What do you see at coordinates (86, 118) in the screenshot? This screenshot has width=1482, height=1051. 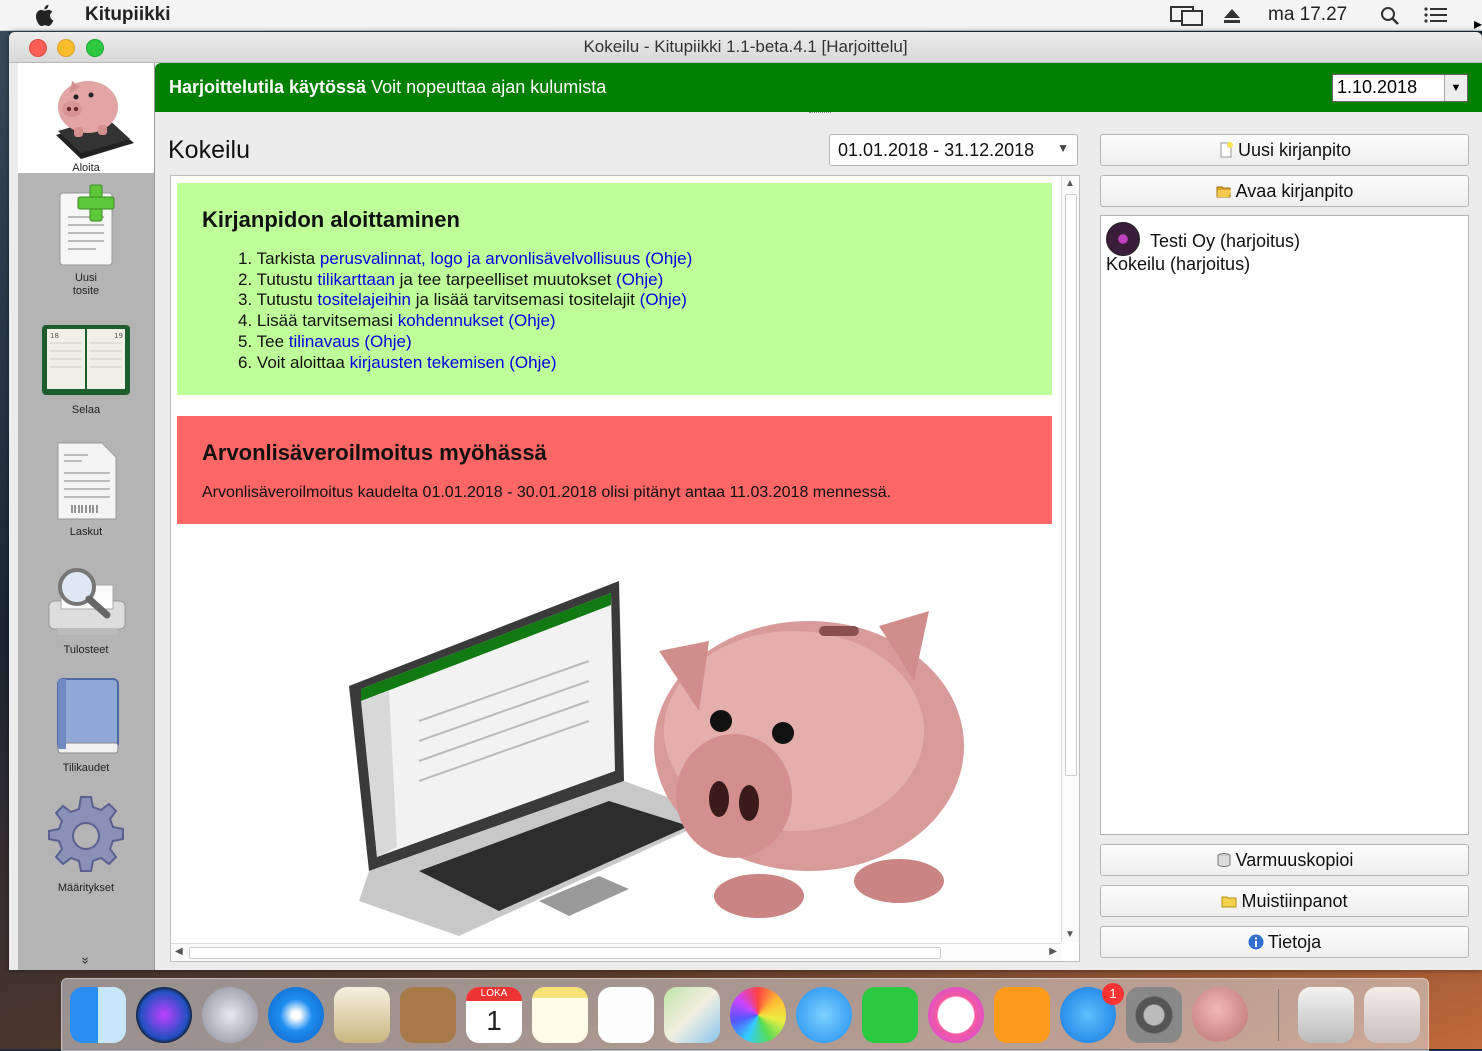 I see `sidebar-item-aloita: Aloita` at bounding box center [86, 118].